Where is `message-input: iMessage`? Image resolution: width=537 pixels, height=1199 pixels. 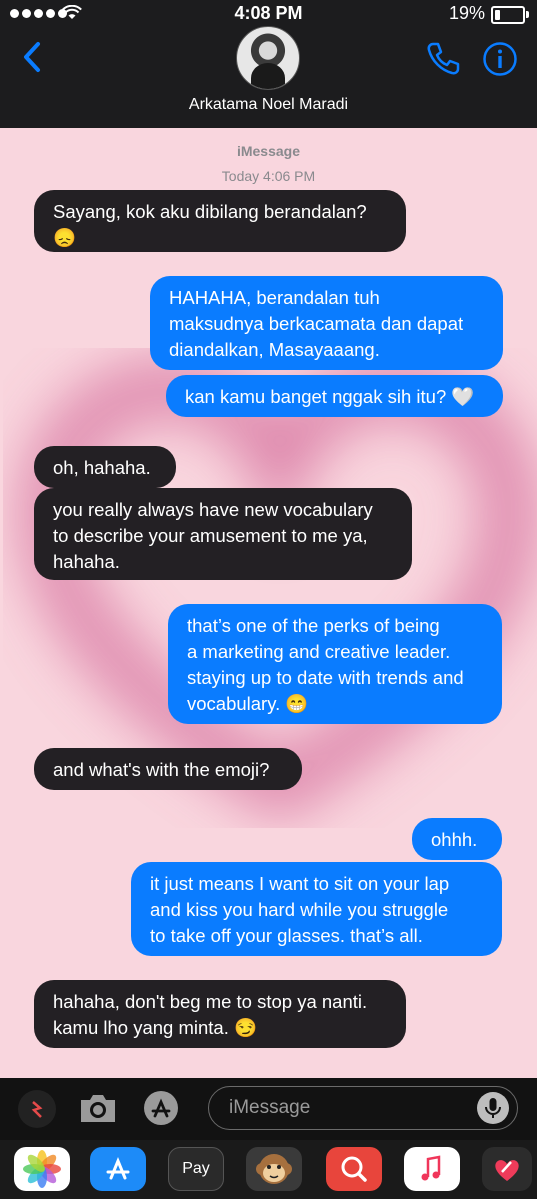 message-input: iMessage is located at coordinates (363, 1108).